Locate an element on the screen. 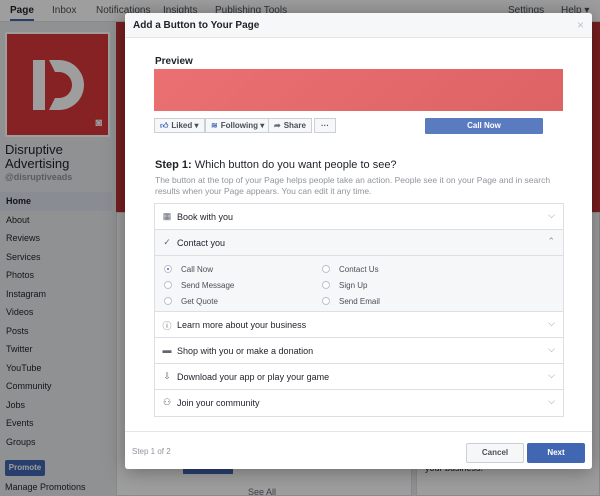  following-label: Following ▾ is located at coordinates (242, 125).